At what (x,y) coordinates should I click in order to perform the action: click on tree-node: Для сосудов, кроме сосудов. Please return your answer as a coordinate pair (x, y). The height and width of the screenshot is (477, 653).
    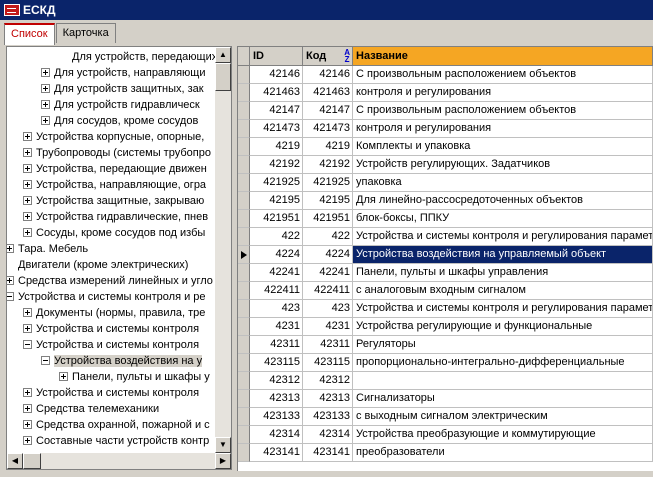
    Looking at the image, I should click on (119, 121).